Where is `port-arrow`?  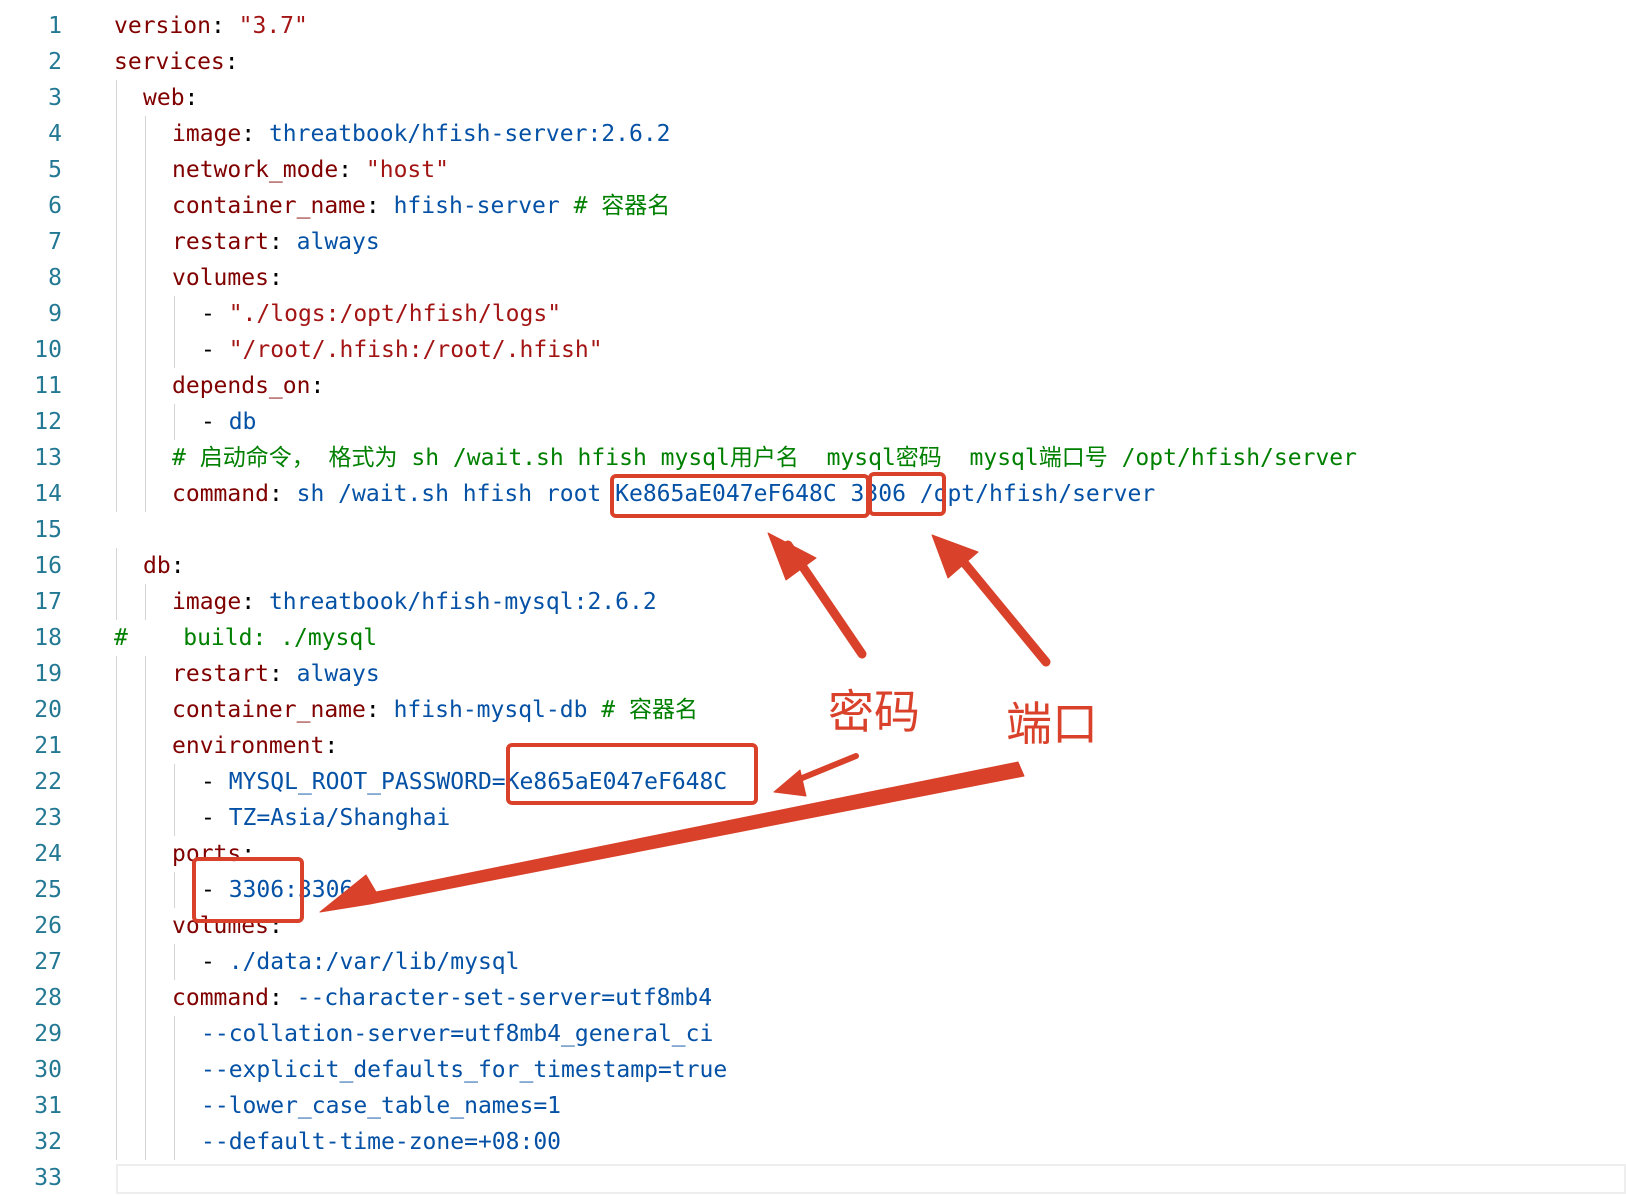
port-arrow is located at coordinates (999, 605).